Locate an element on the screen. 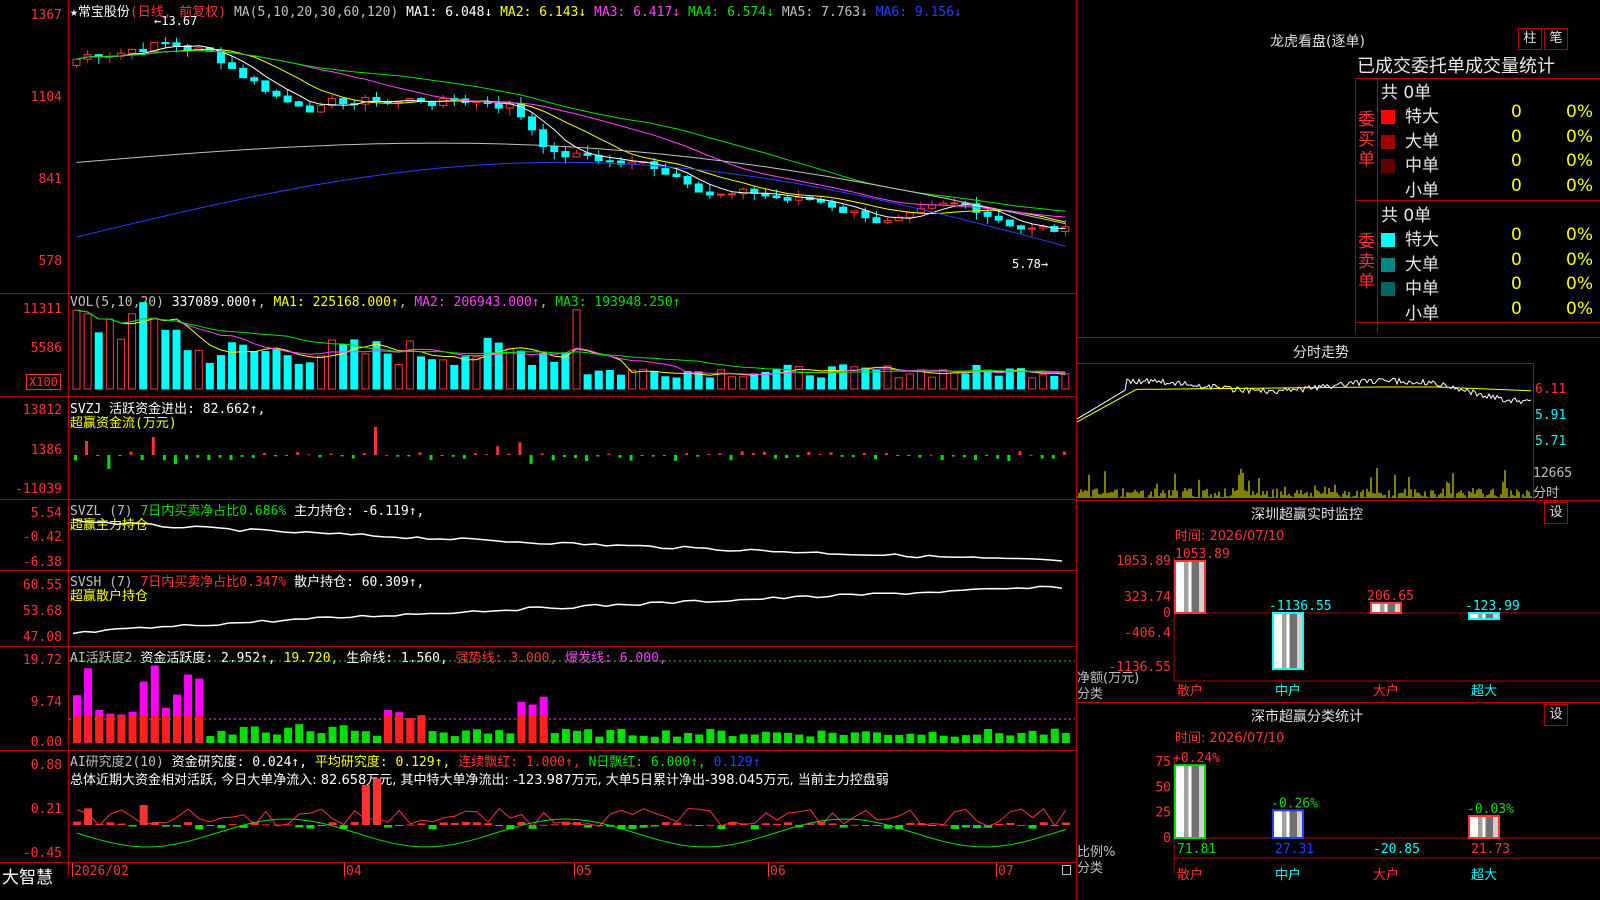 This screenshot has height=900, width=1600. bar-mode-button: 柱 is located at coordinates (1530, 39).